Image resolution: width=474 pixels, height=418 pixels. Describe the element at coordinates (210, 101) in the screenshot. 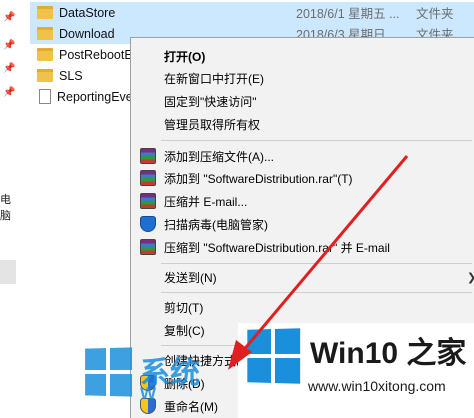

I see `menu-label: 固定到"快速访问"` at that location.